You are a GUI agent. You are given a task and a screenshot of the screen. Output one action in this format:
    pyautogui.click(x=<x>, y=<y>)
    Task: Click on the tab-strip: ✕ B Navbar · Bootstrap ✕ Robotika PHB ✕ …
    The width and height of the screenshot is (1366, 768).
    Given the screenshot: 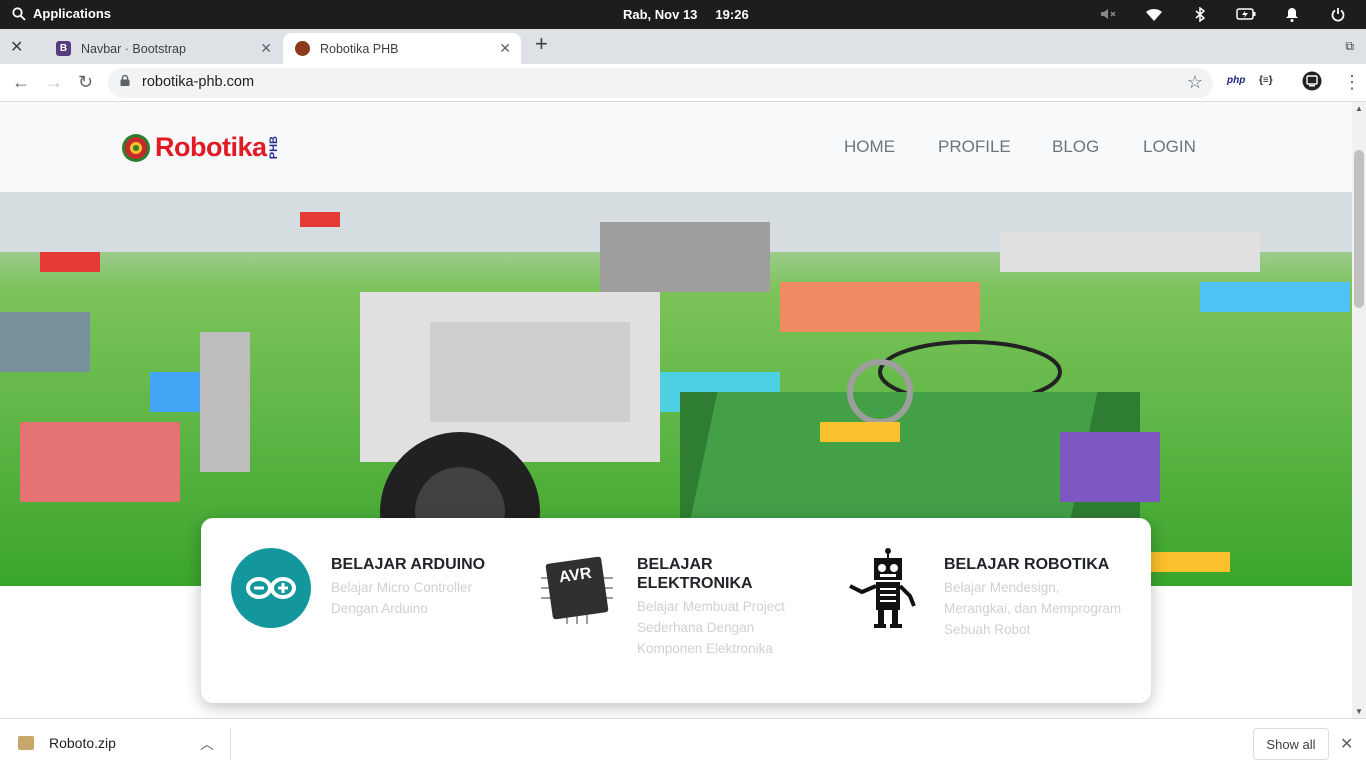 What is the action you would take?
    pyautogui.click(x=683, y=46)
    